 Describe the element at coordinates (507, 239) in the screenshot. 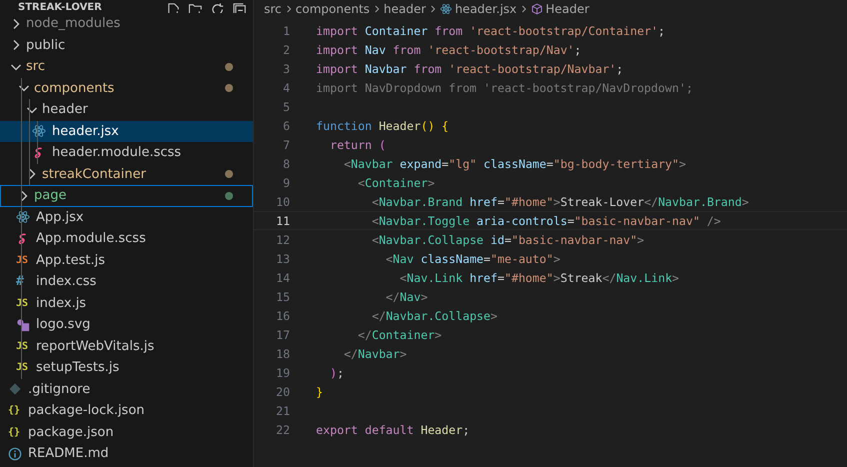

I see `code-line: <Navbar.Collapse id="basic-navbar-nav">` at that location.